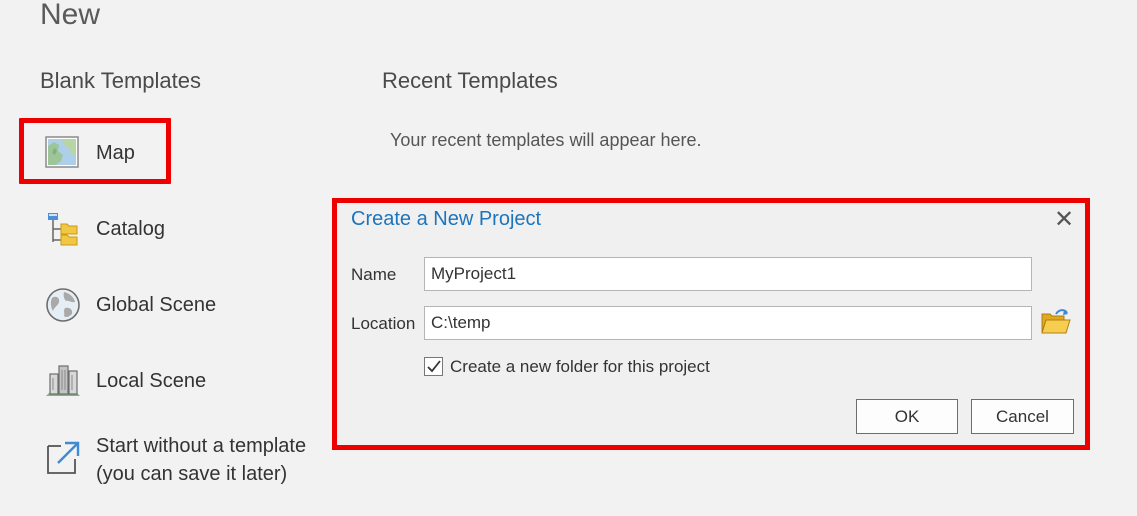  I want to click on new-folder-checkbox-label: Create a new folder for this project, so click(580, 366).